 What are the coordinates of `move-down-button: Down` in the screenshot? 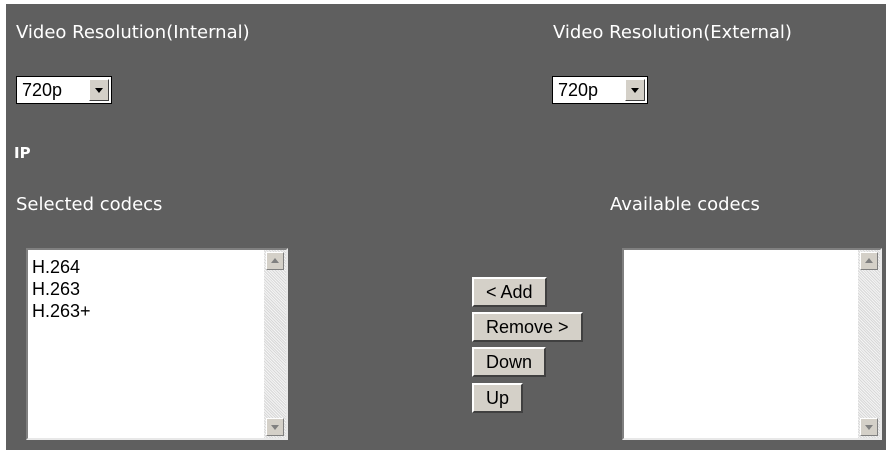 It's located at (509, 362).